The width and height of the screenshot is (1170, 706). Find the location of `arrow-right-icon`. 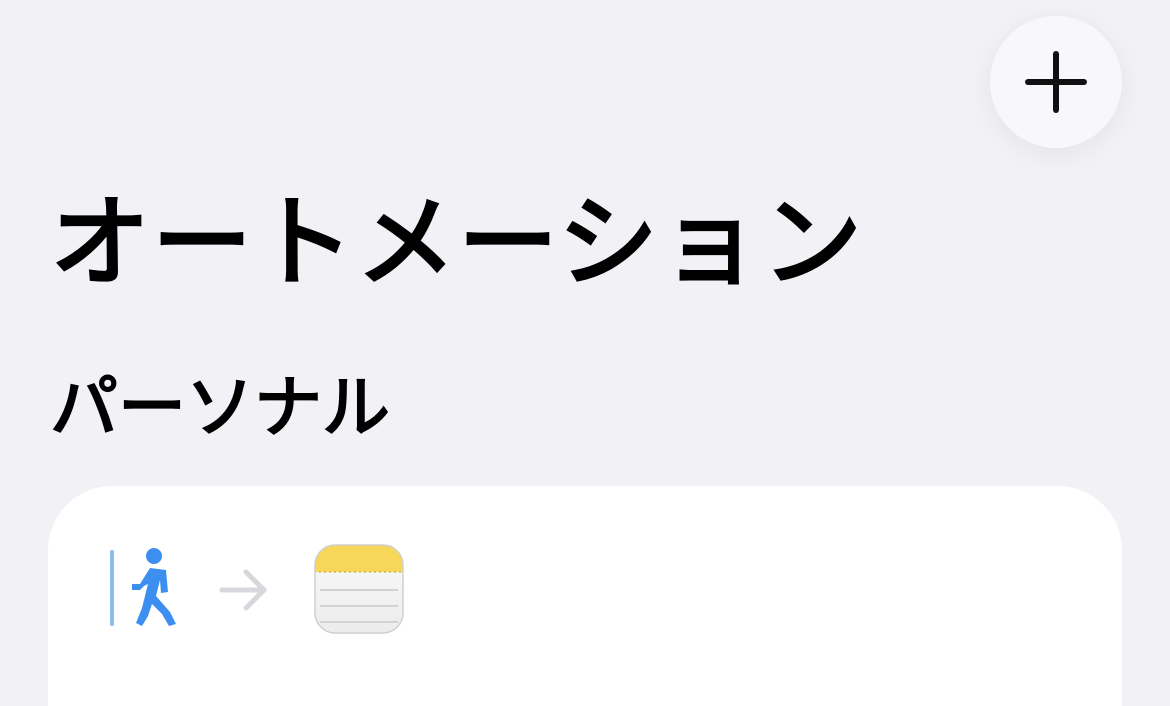

arrow-right-icon is located at coordinates (243, 590).